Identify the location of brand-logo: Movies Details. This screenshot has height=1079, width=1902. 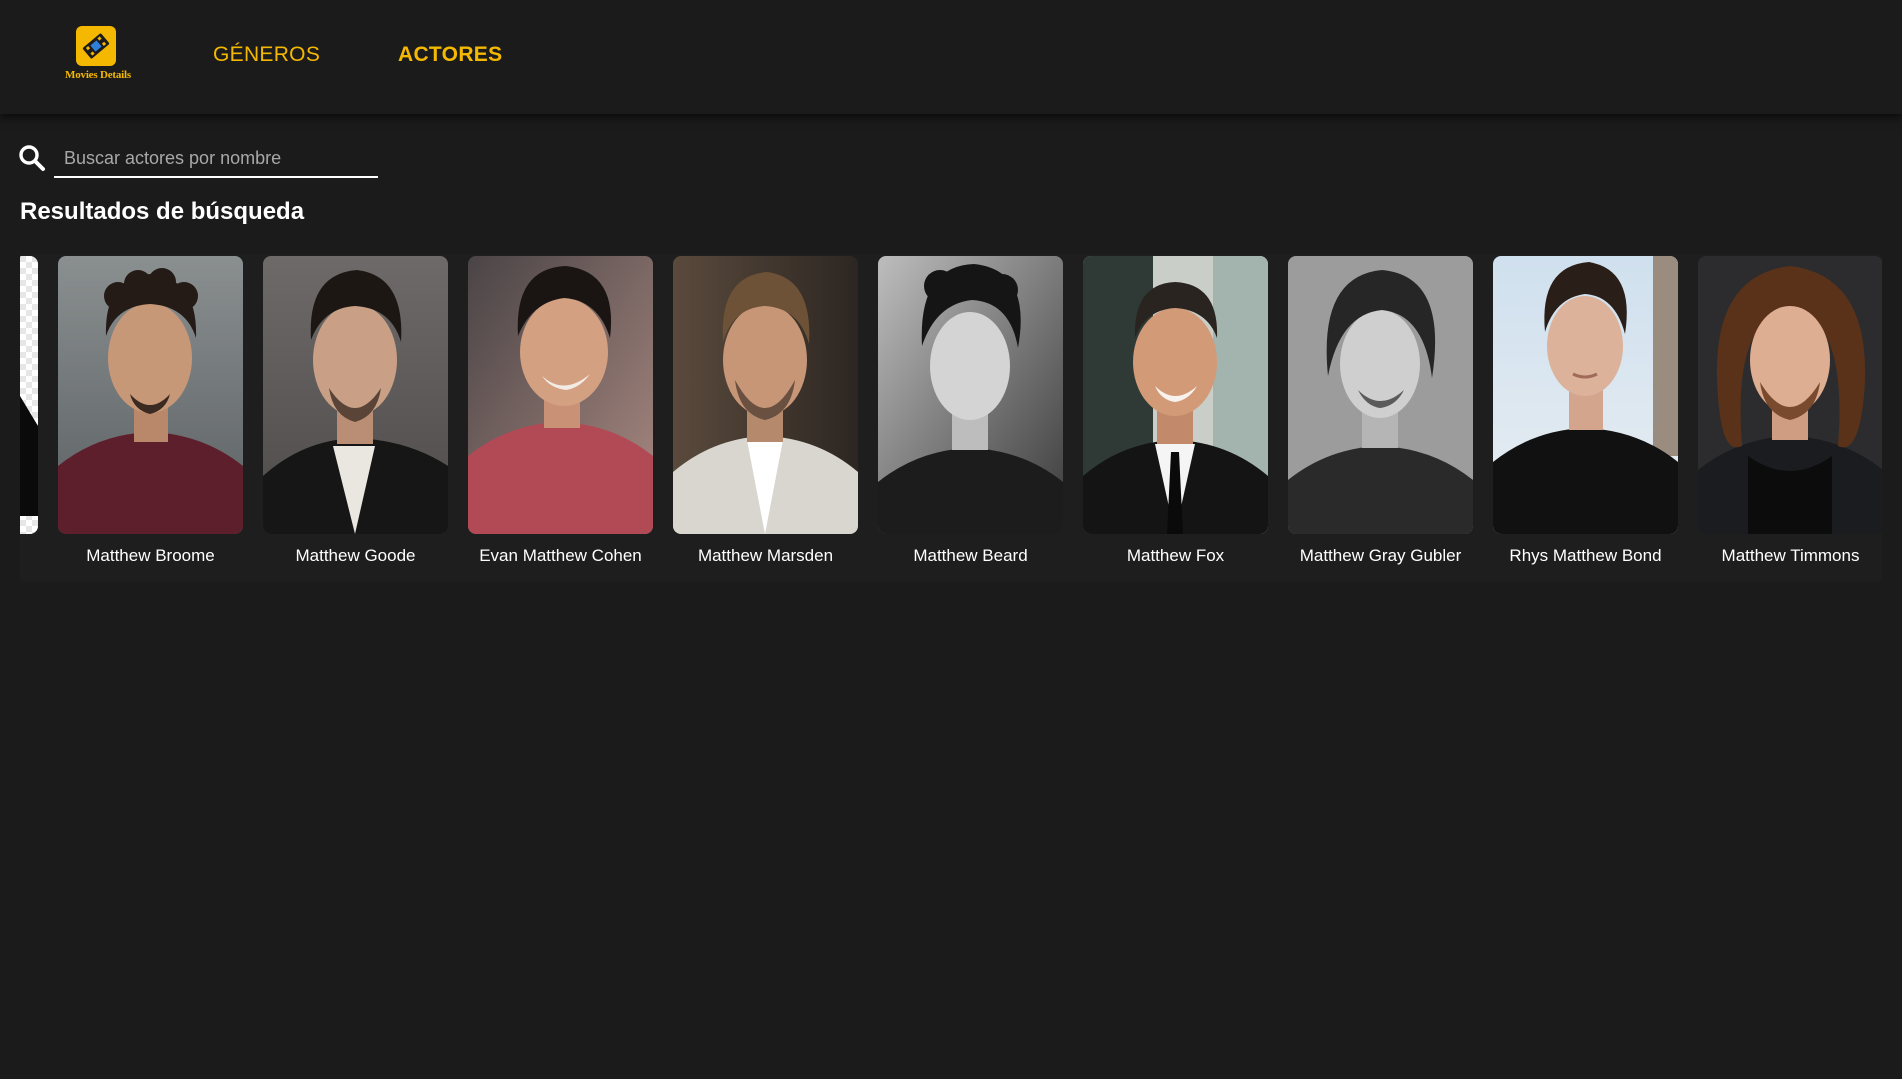
(98, 56).